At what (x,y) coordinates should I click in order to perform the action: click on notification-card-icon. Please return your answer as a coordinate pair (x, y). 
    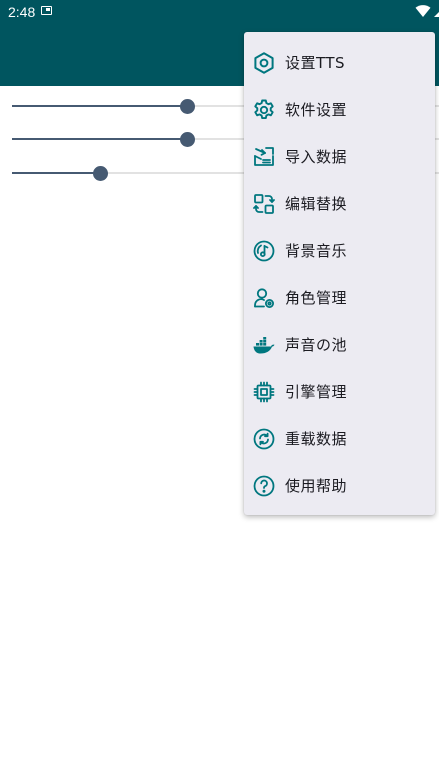
    Looking at the image, I should click on (46, 10).